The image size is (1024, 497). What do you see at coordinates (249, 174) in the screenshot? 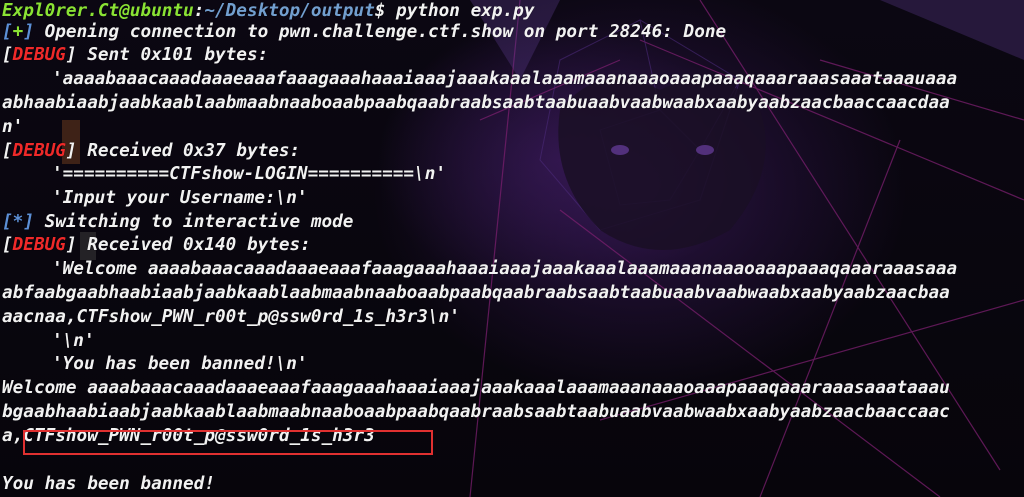
I see `login-banner-line: '==========CTFshow-LOGIN==========\n'` at bounding box center [249, 174].